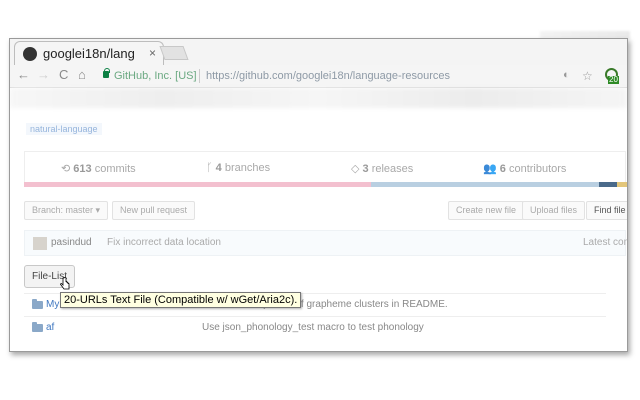 The width and height of the screenshot is (640, 400). I want to click on language-segment-pink, so click(197, 184).